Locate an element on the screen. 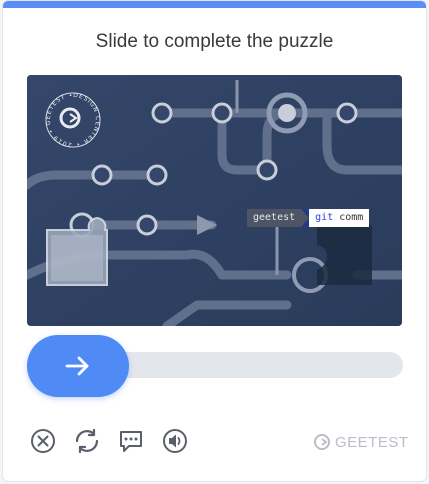  close-button is located at coordinates (43, 441).